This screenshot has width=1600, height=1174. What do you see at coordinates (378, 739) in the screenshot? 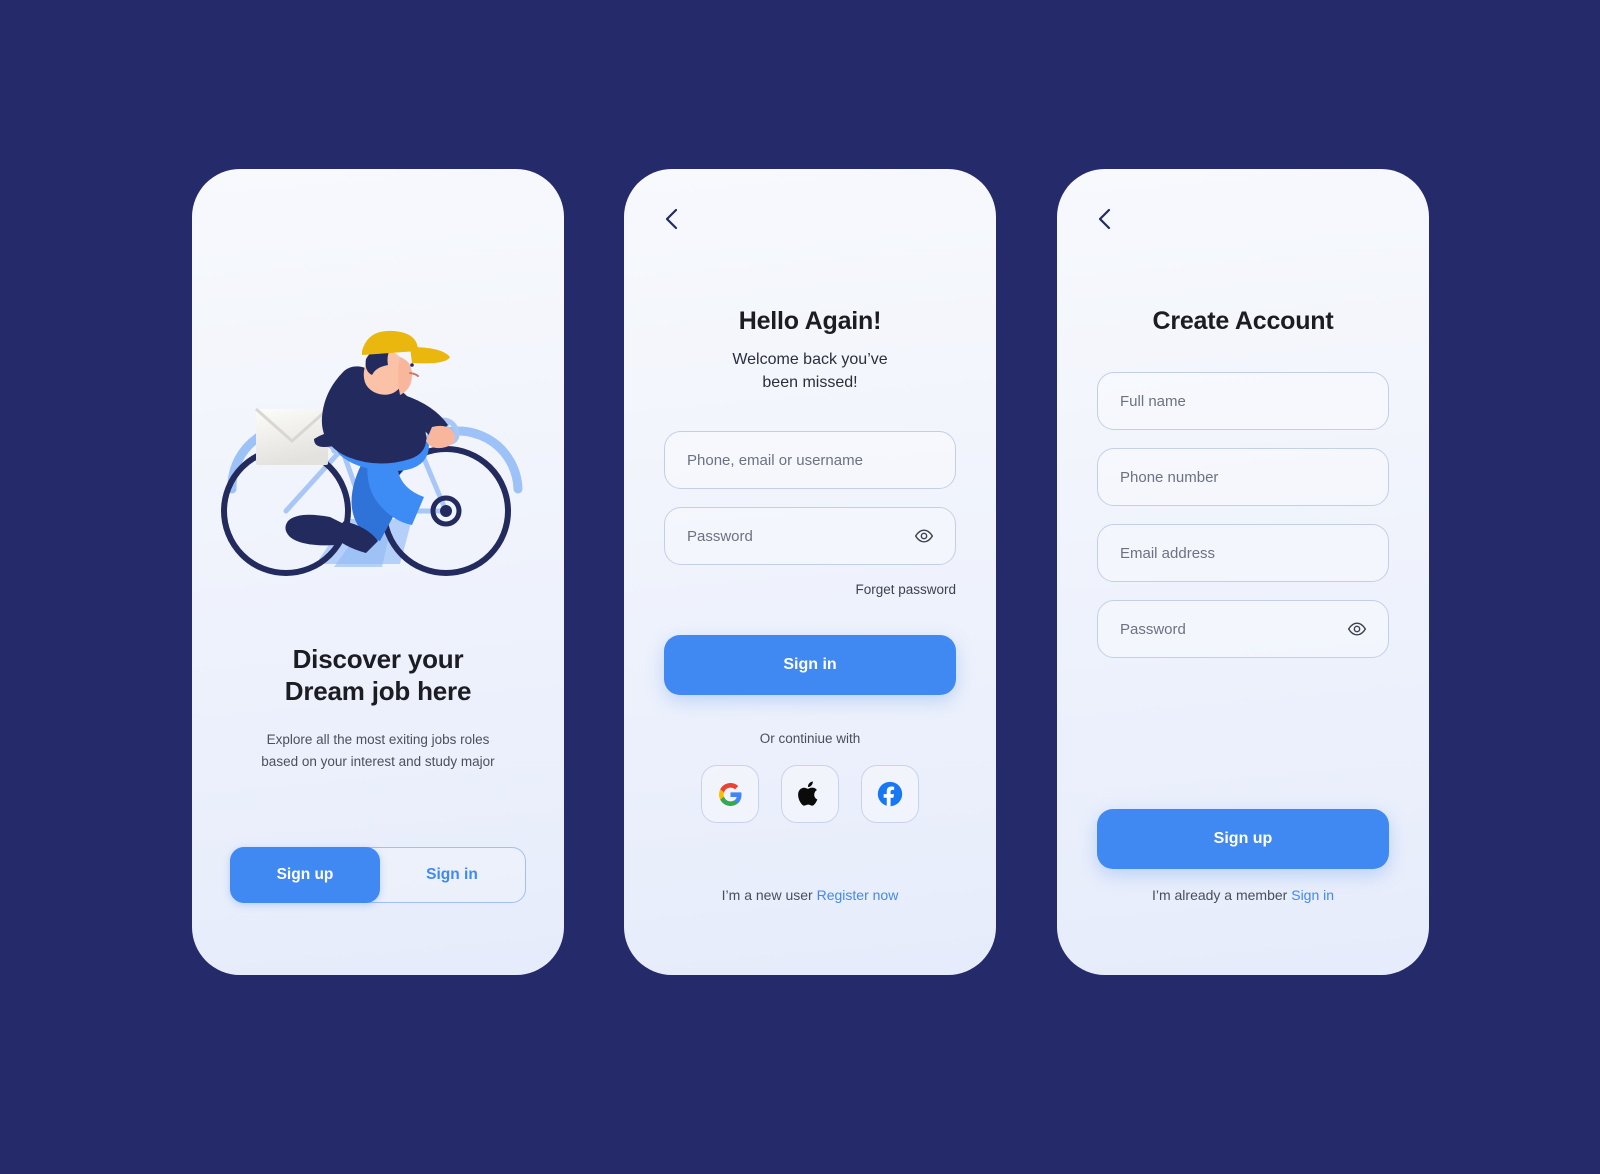
I see `onboarding-subtitle-line1: Explore all the most exiting jobs roles` at bounding box center [378, 739].